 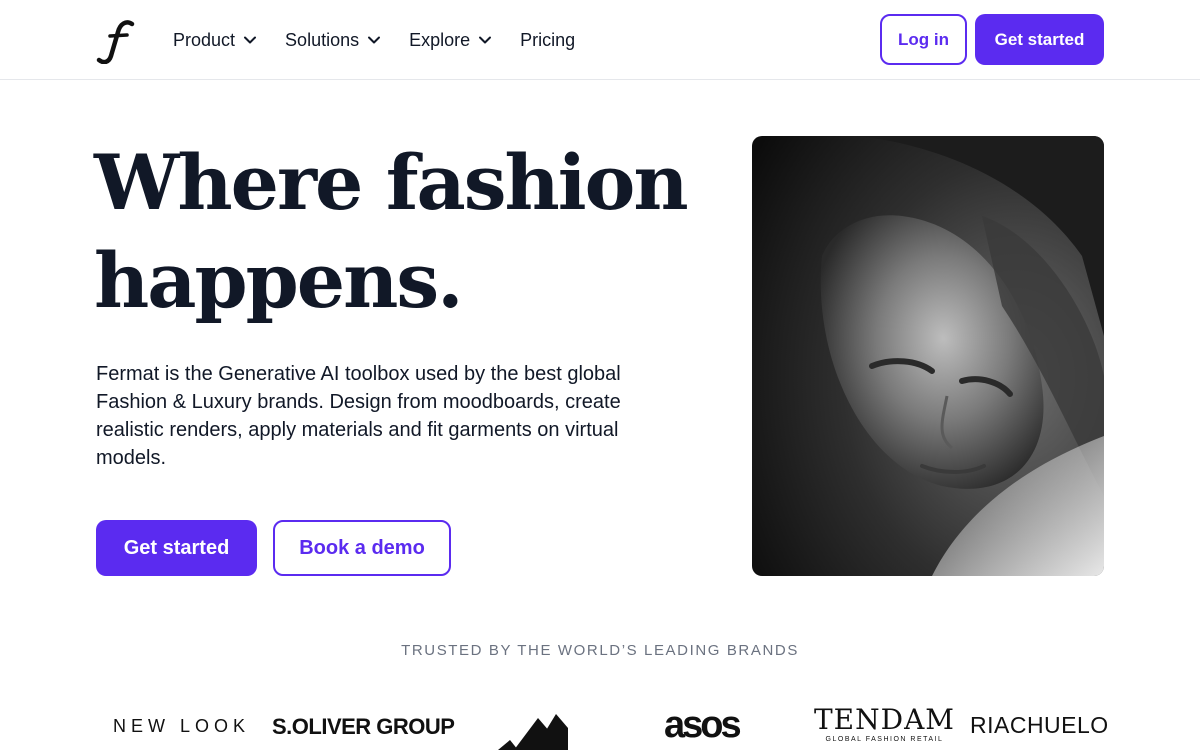 I want to click on nav-solutions-label: Solutions, so click(x=322, y=39).